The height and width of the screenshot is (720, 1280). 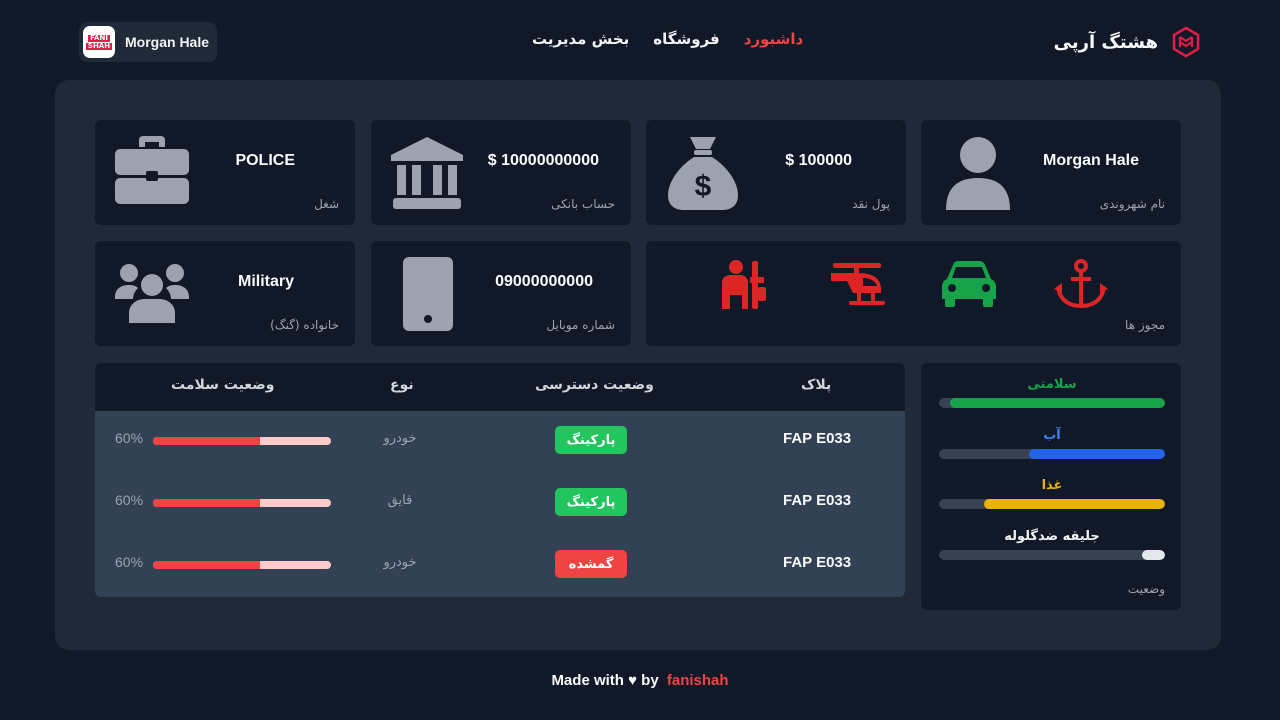 I want to click on stat-label: سلامتی, so click(x=1052, y=384).